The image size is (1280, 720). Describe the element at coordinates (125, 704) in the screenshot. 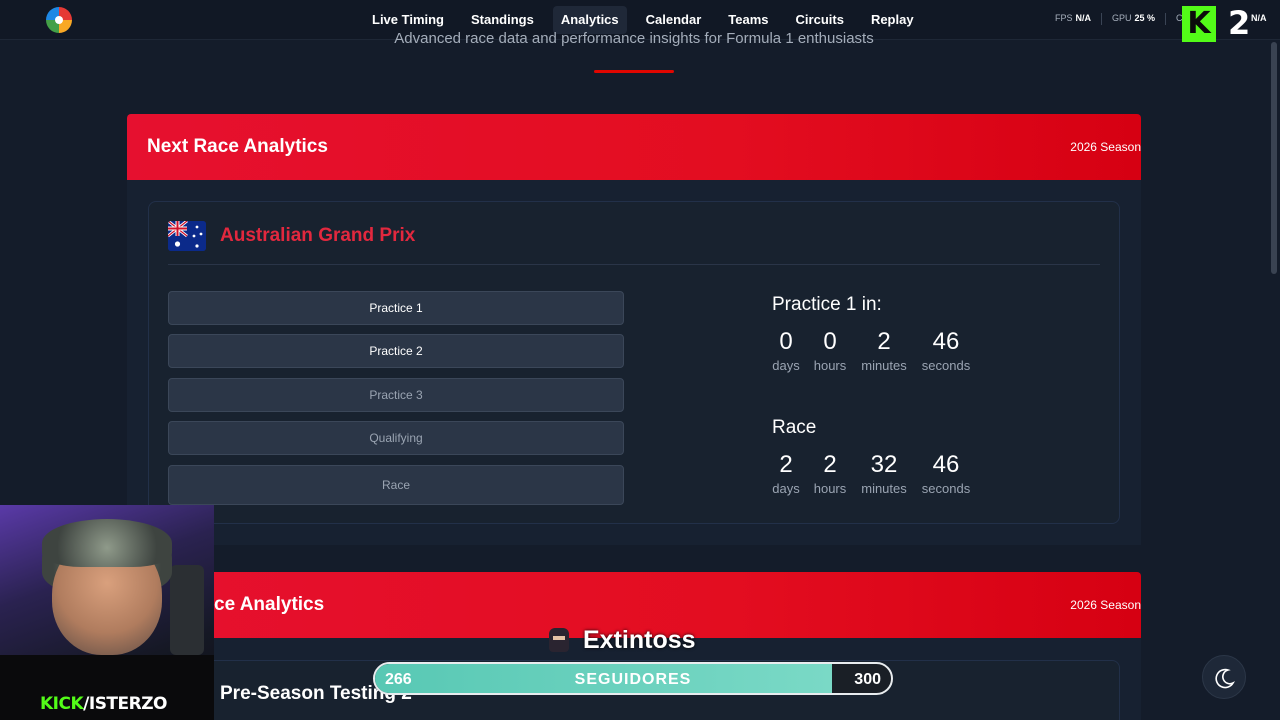

I see `kick-tag-user: /ISTERZO` at that location.